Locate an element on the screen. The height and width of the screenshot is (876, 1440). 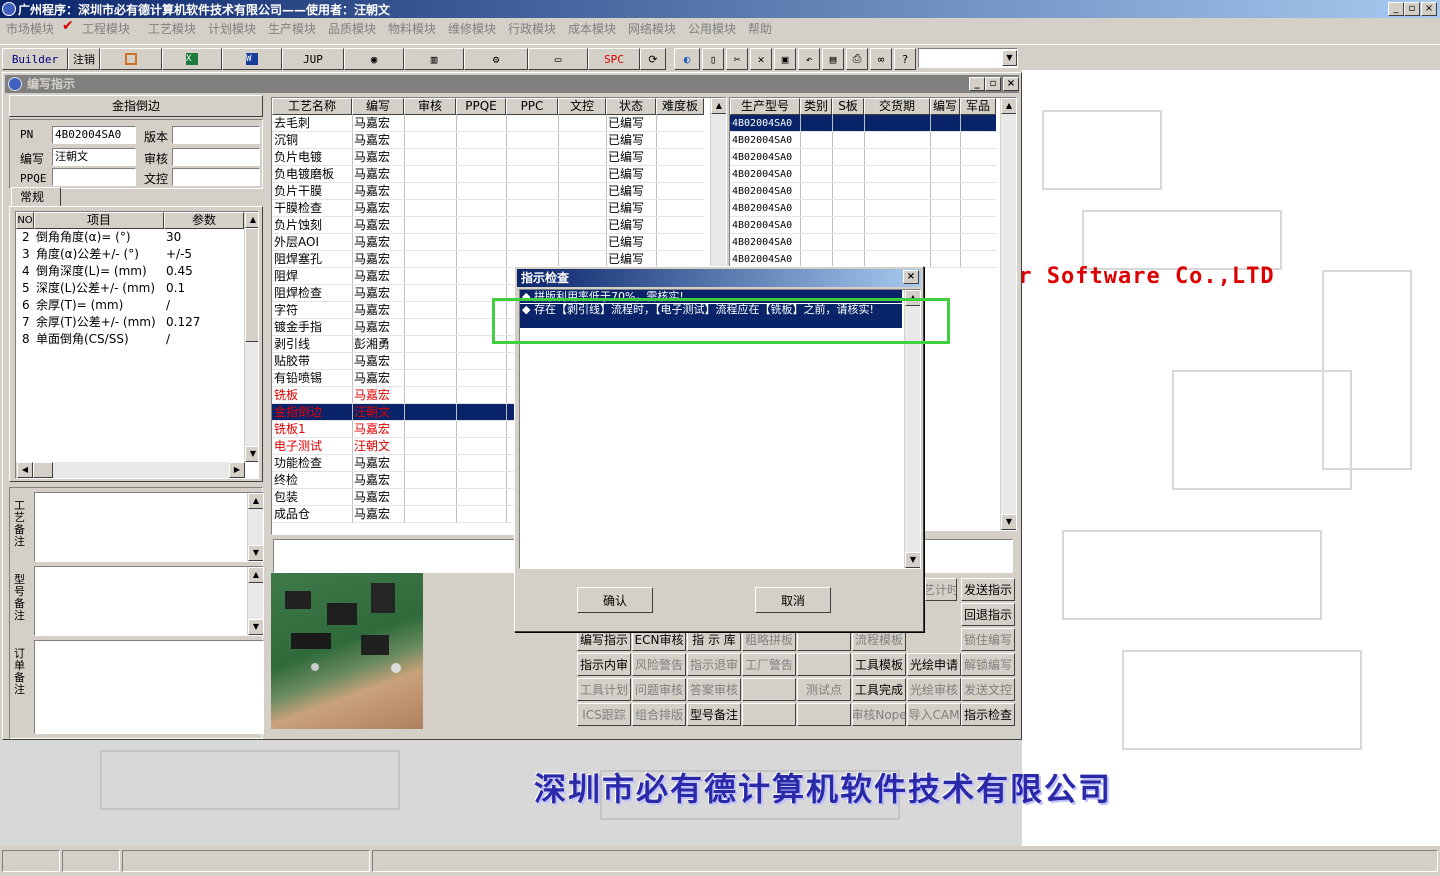
order-note-field is located at coordinates (149, 687).